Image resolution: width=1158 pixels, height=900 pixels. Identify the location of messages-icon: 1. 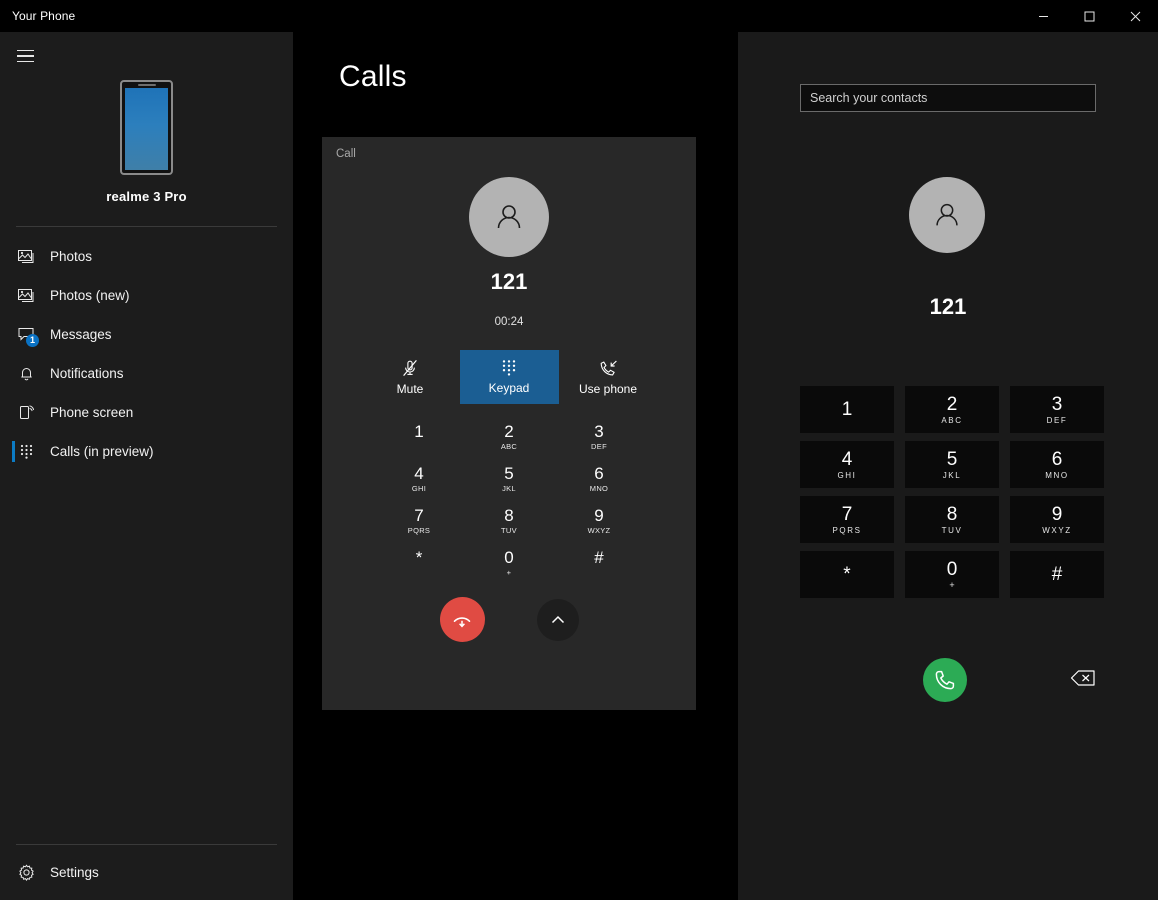
(26, 335).